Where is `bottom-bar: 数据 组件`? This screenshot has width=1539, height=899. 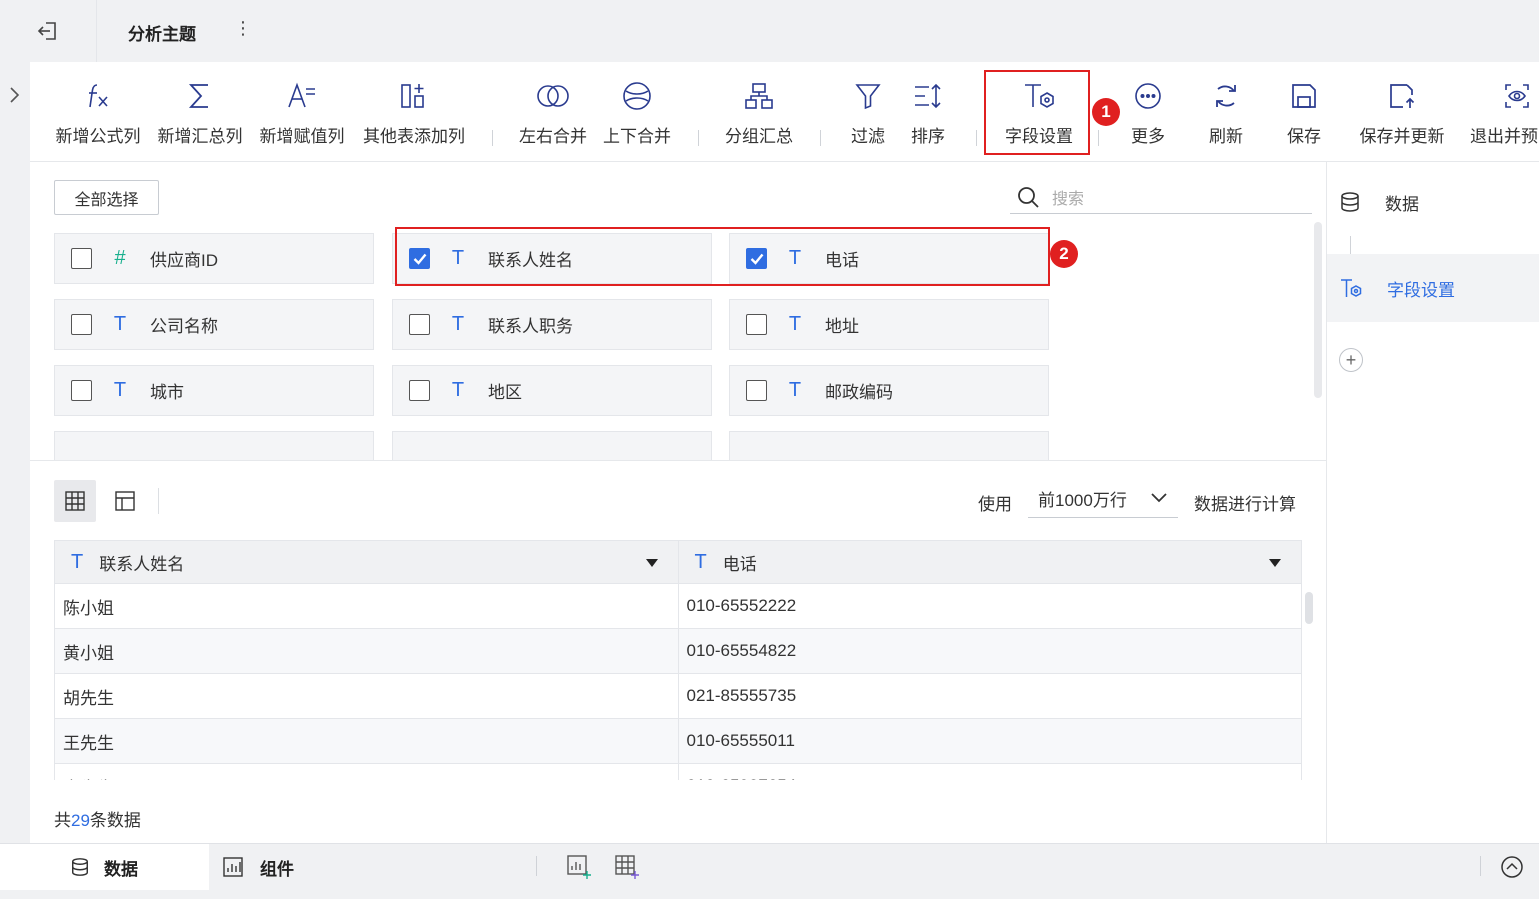
bottom-bar: 数据 组件 is located at coordinates (769, 871).